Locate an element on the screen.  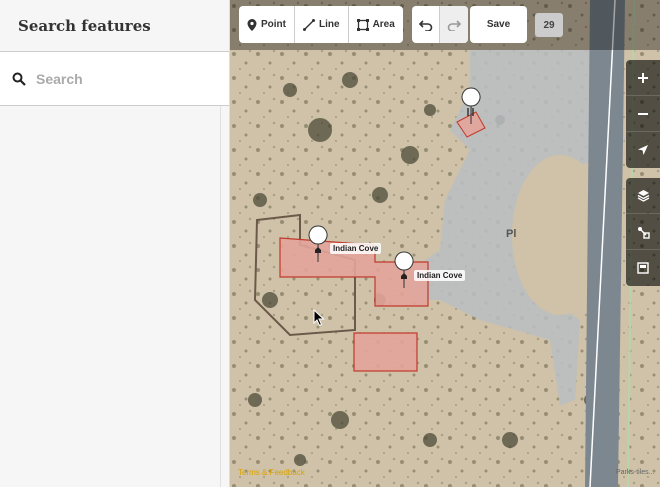
background-layers-button is located at coordinates (643, 196).